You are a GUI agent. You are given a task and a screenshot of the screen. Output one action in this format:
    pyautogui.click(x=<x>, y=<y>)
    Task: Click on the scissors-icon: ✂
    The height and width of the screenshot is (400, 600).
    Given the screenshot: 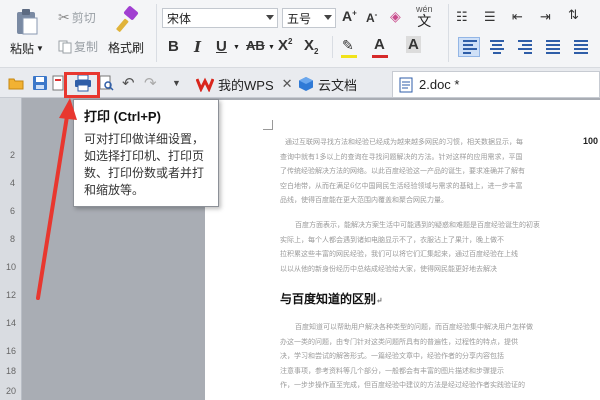 What is the action you would take?
    pyautogui.click(x=64, y=17)
    